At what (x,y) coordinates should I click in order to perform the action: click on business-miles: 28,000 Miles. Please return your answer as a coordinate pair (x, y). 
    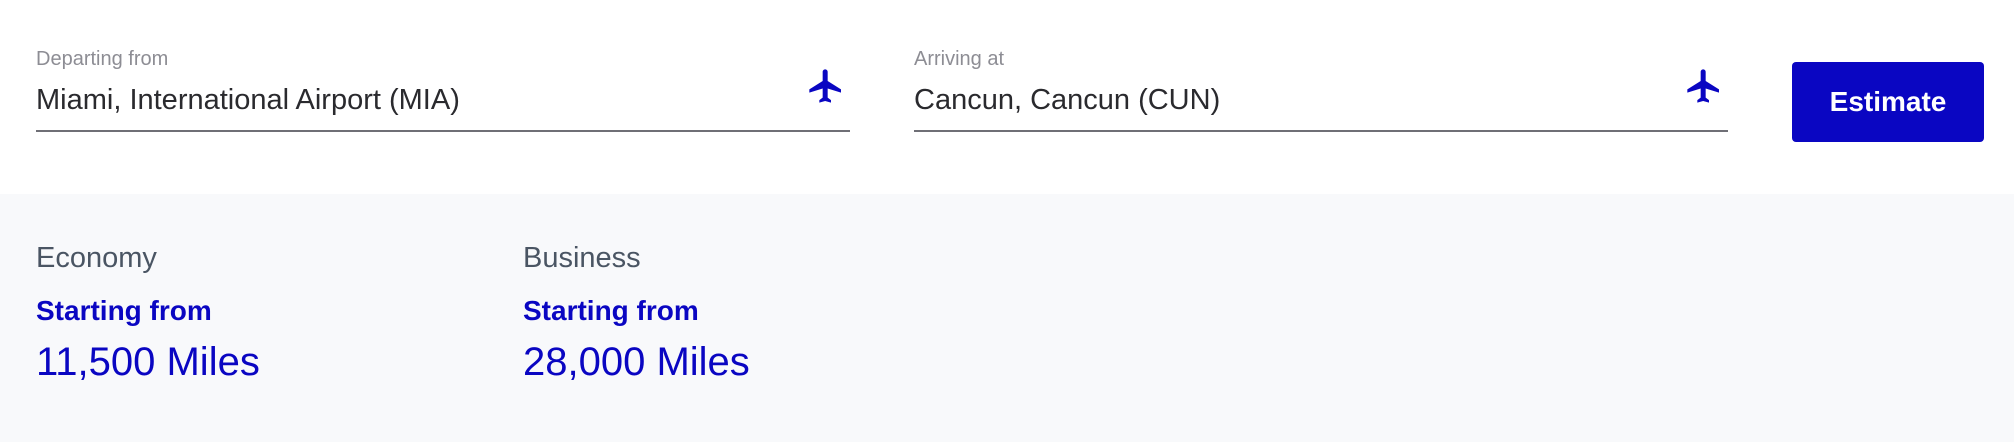
    Looking at the image, I should click on (636, 362).